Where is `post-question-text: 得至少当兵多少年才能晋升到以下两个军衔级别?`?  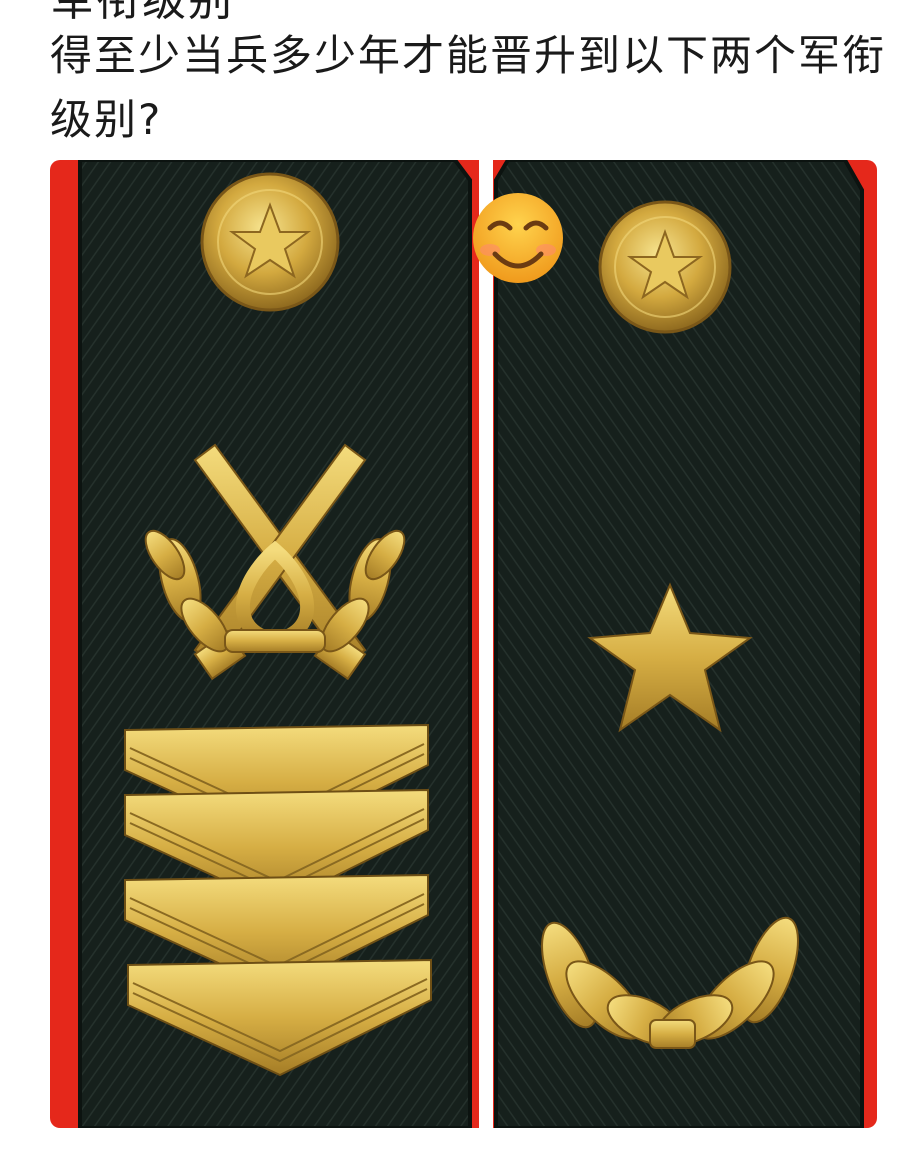
post-question-text: 得至少当兵多少年才能晋升到以下两个军衔级别? is located at coordinates (468, 87).